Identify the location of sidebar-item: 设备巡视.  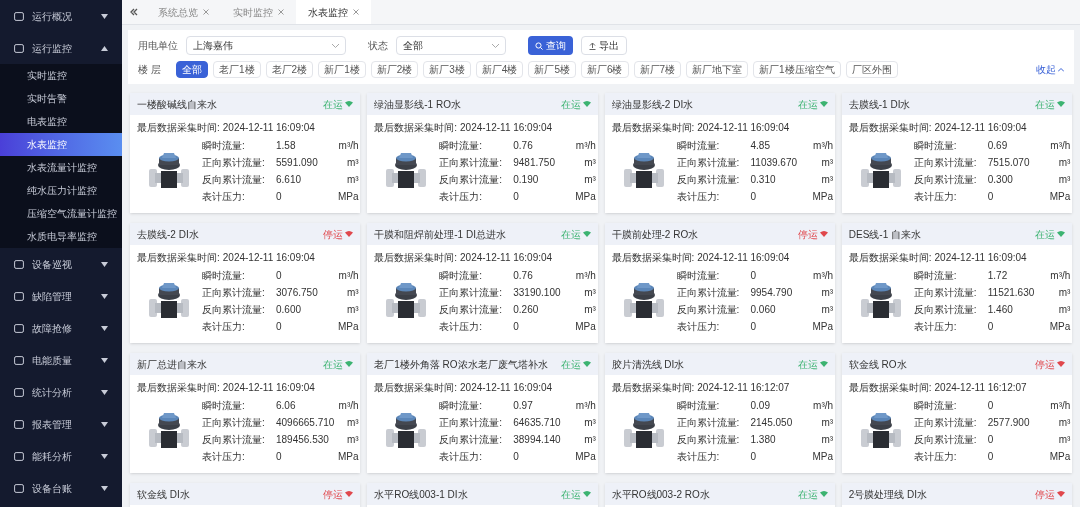
(61, 264).